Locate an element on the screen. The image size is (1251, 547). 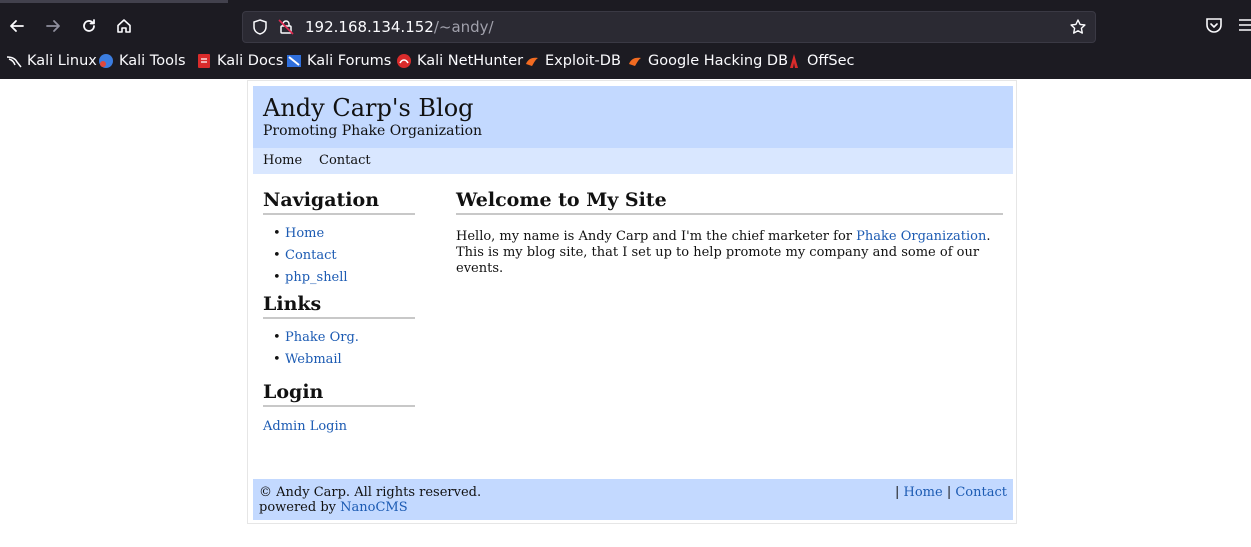
bookmark-label: Kali Forums is located at coordinates (349, 61).